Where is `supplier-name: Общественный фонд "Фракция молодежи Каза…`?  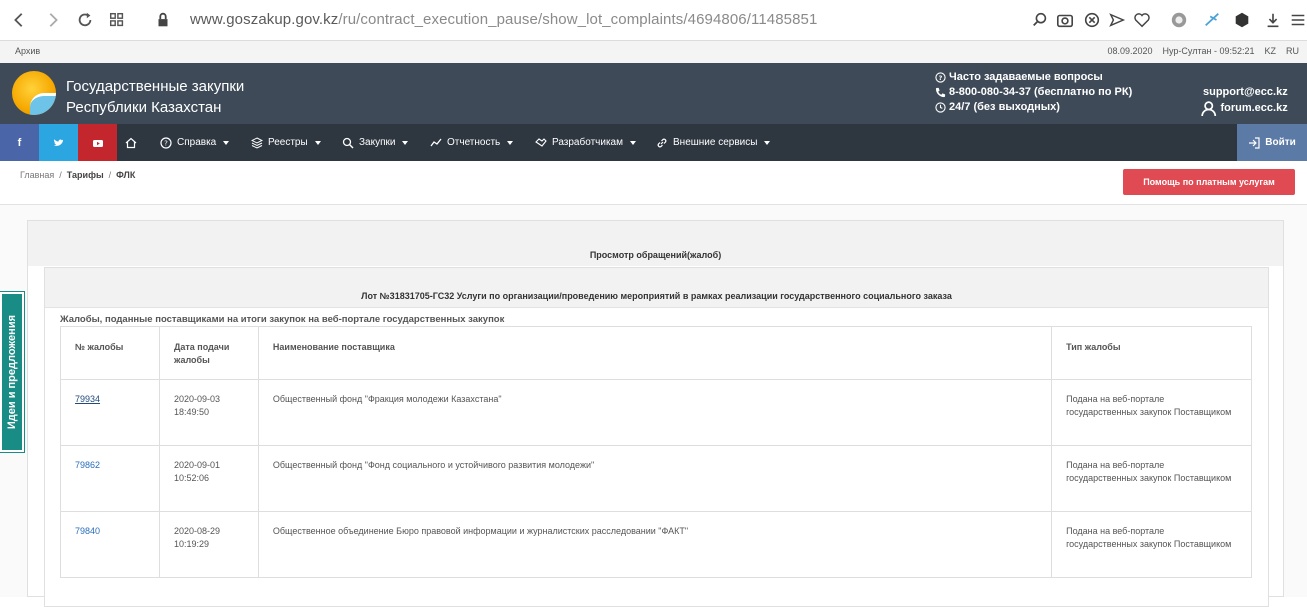 supplier-name: Общественный фонд "Фракция молодежи Каза… is located at coordinates (655, 412).